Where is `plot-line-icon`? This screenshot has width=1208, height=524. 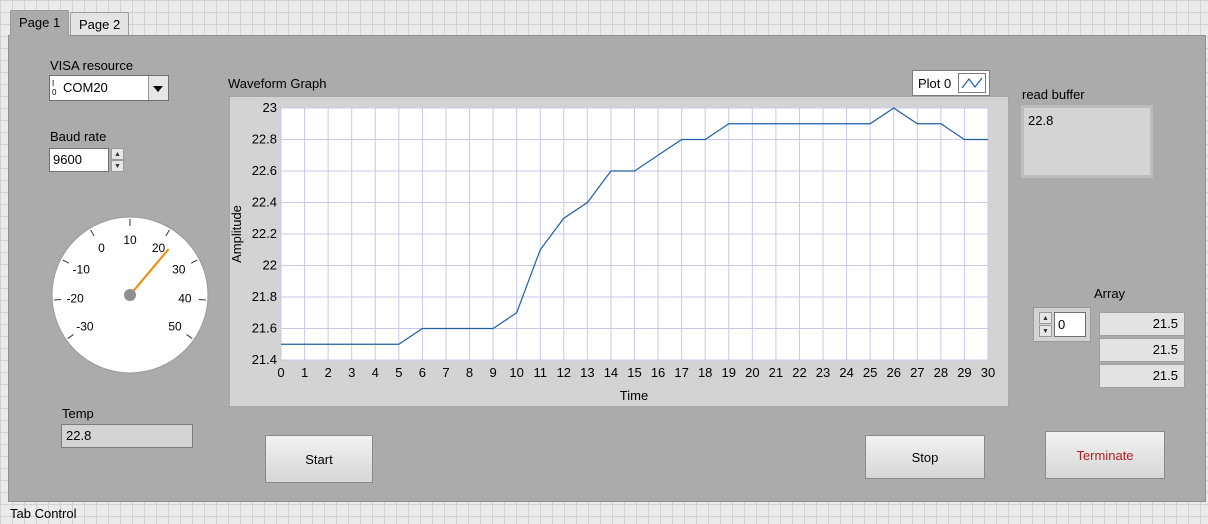 plot-line-icon is located at coordinates (972, 83).